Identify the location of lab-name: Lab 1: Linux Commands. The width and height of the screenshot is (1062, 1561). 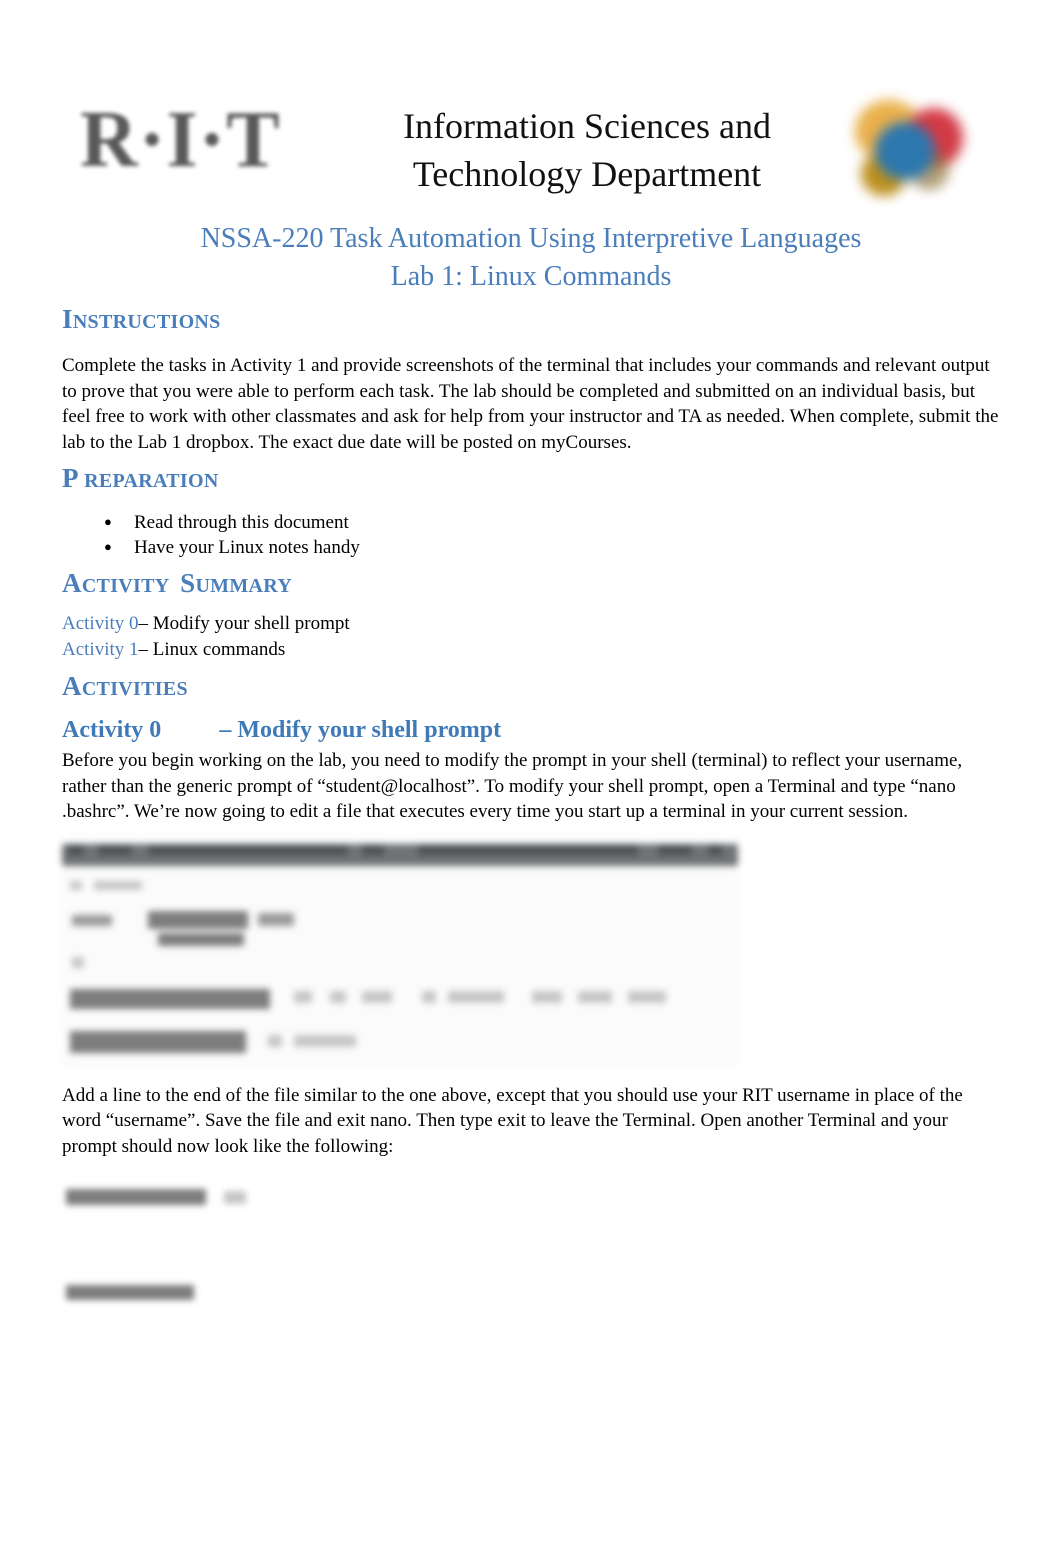
(531, 276).